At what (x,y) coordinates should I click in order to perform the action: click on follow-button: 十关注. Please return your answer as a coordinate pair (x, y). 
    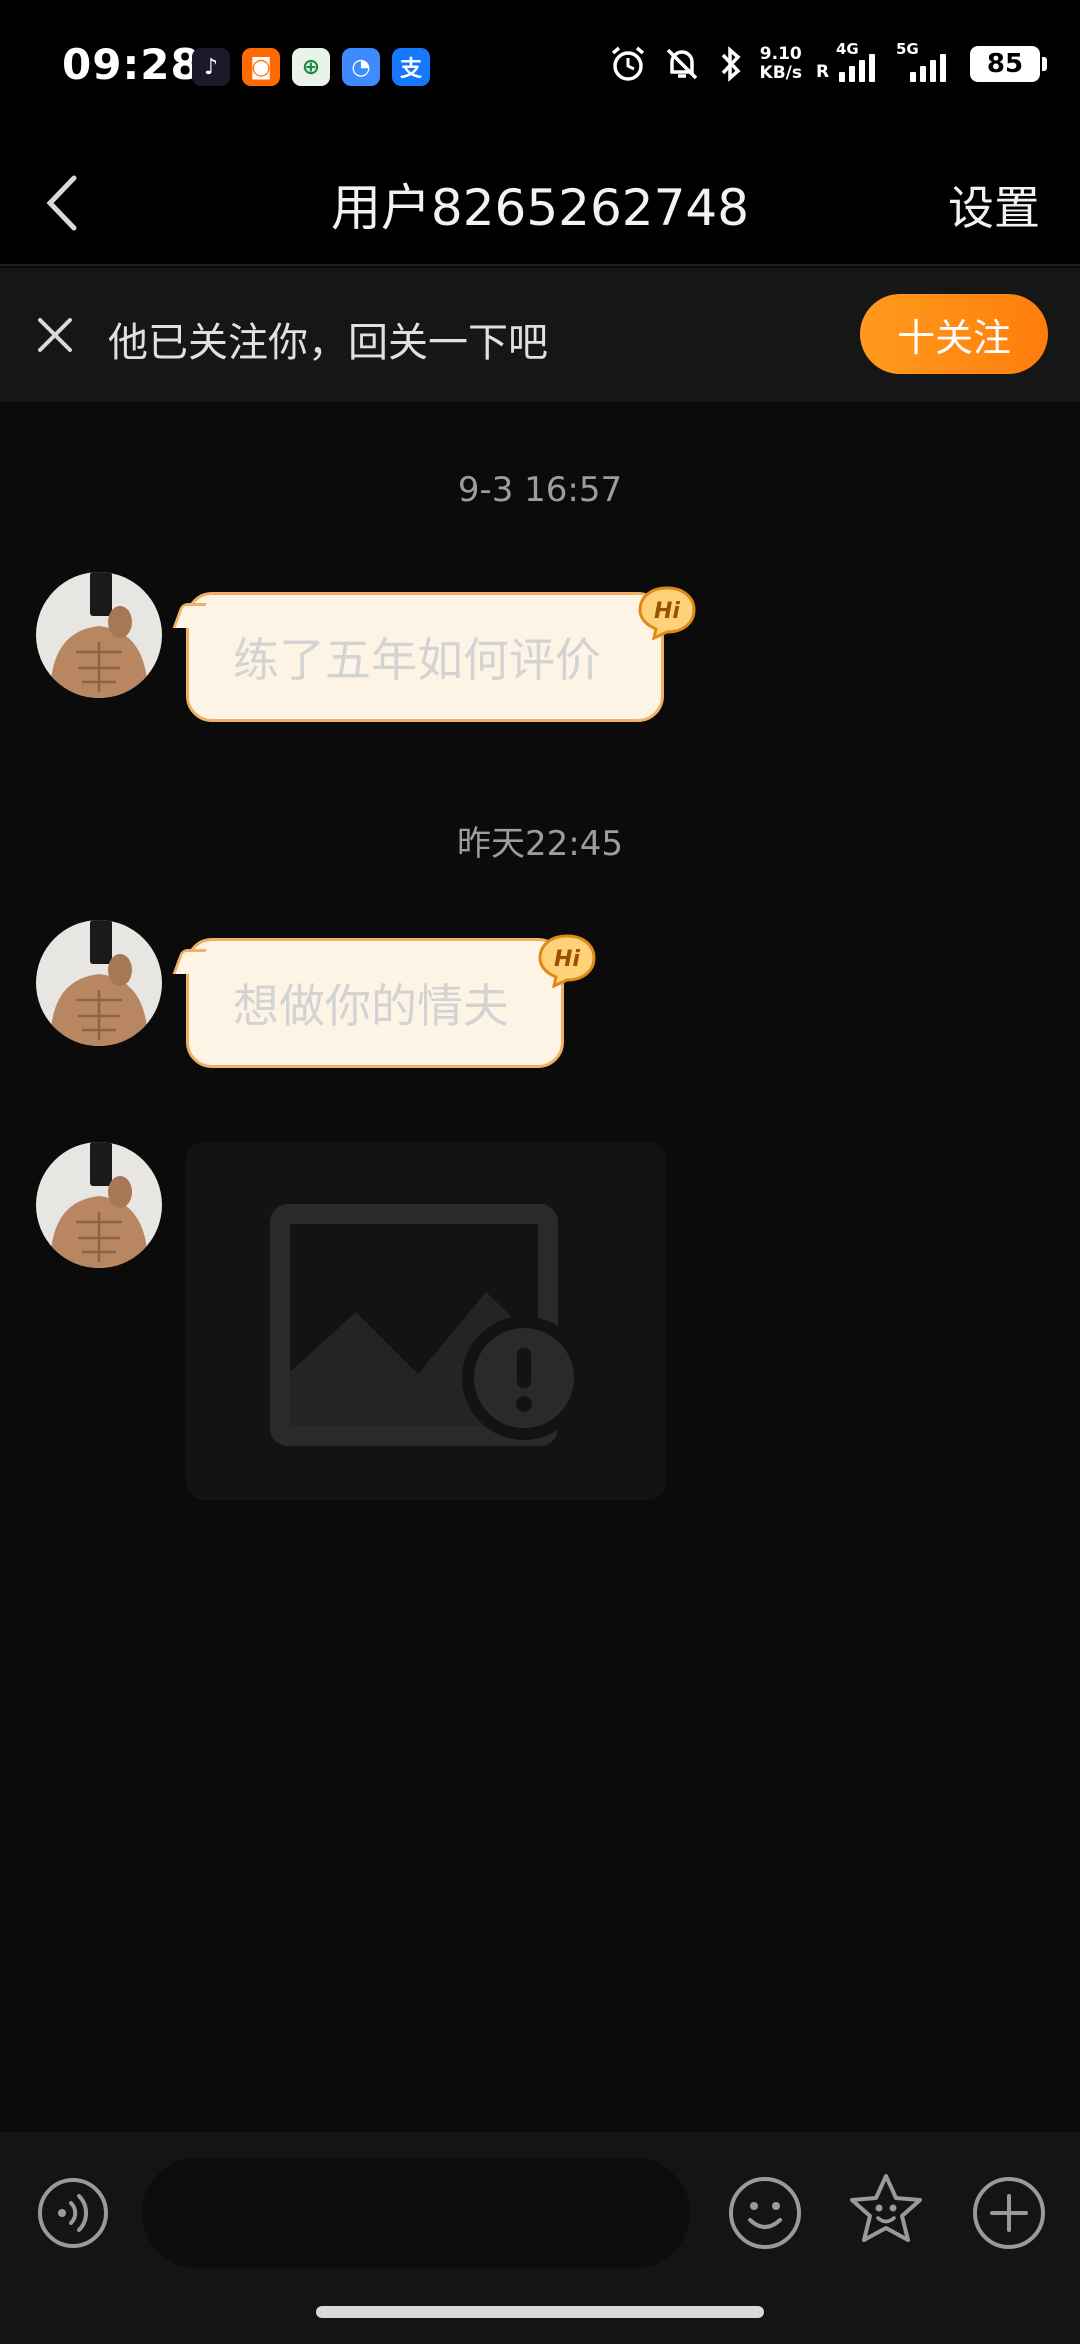
    Looking at the image, I should click on (954, 334).